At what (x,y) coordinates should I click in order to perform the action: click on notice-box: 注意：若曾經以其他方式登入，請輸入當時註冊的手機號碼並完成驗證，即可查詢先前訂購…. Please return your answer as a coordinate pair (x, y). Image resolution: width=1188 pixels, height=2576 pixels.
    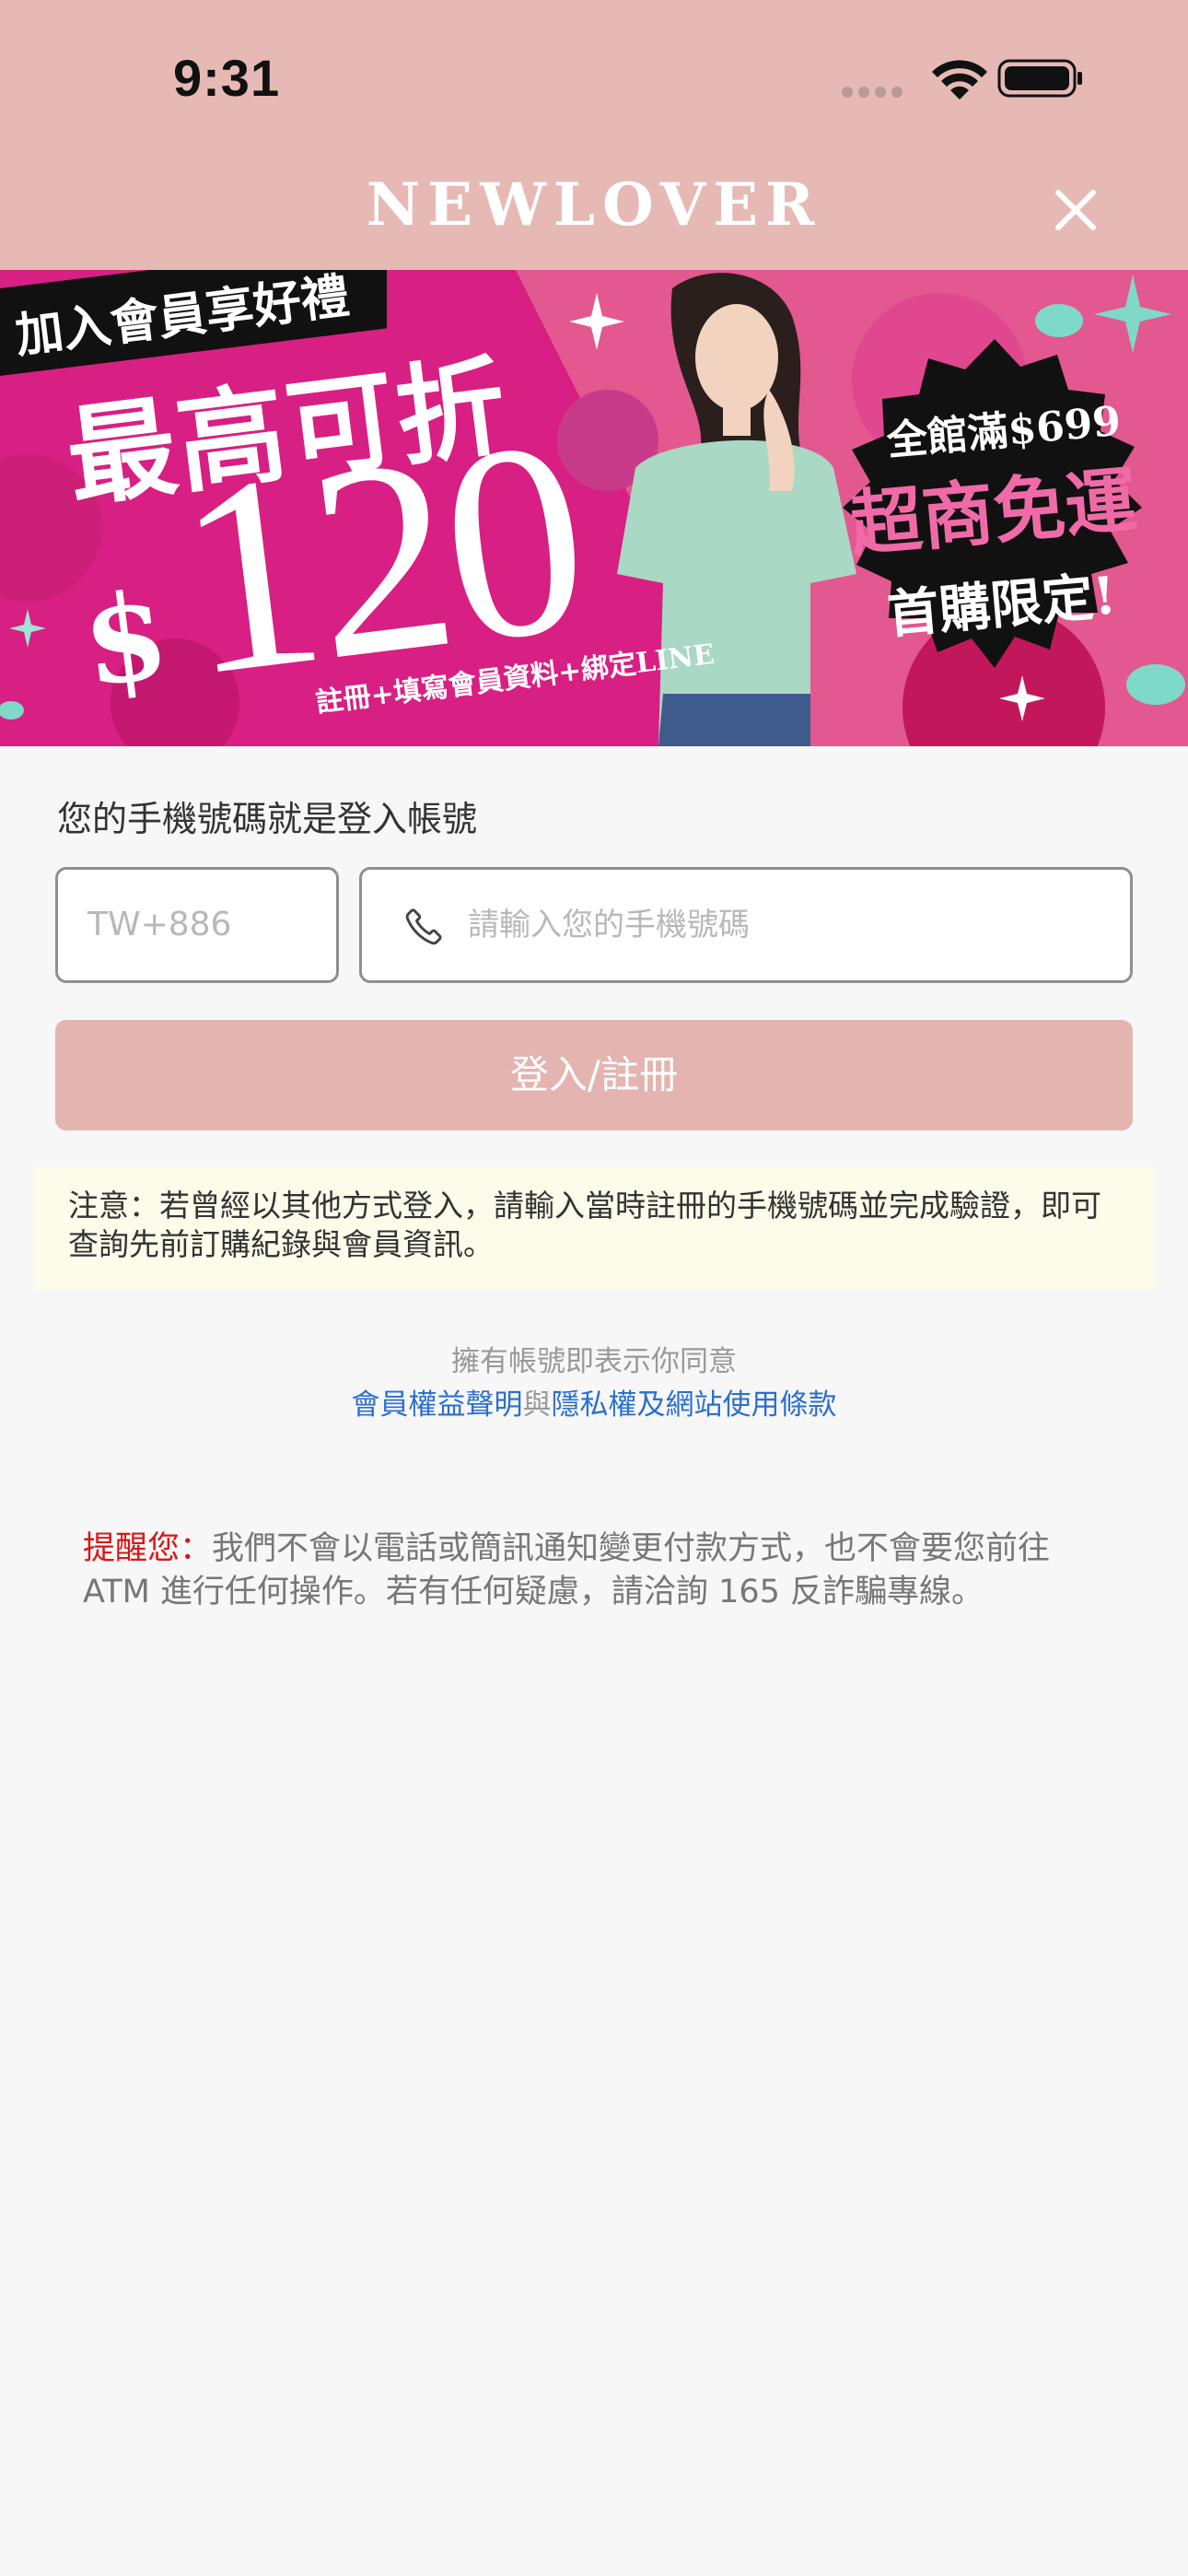
    Looking at the image, I should click on (594, 1227).